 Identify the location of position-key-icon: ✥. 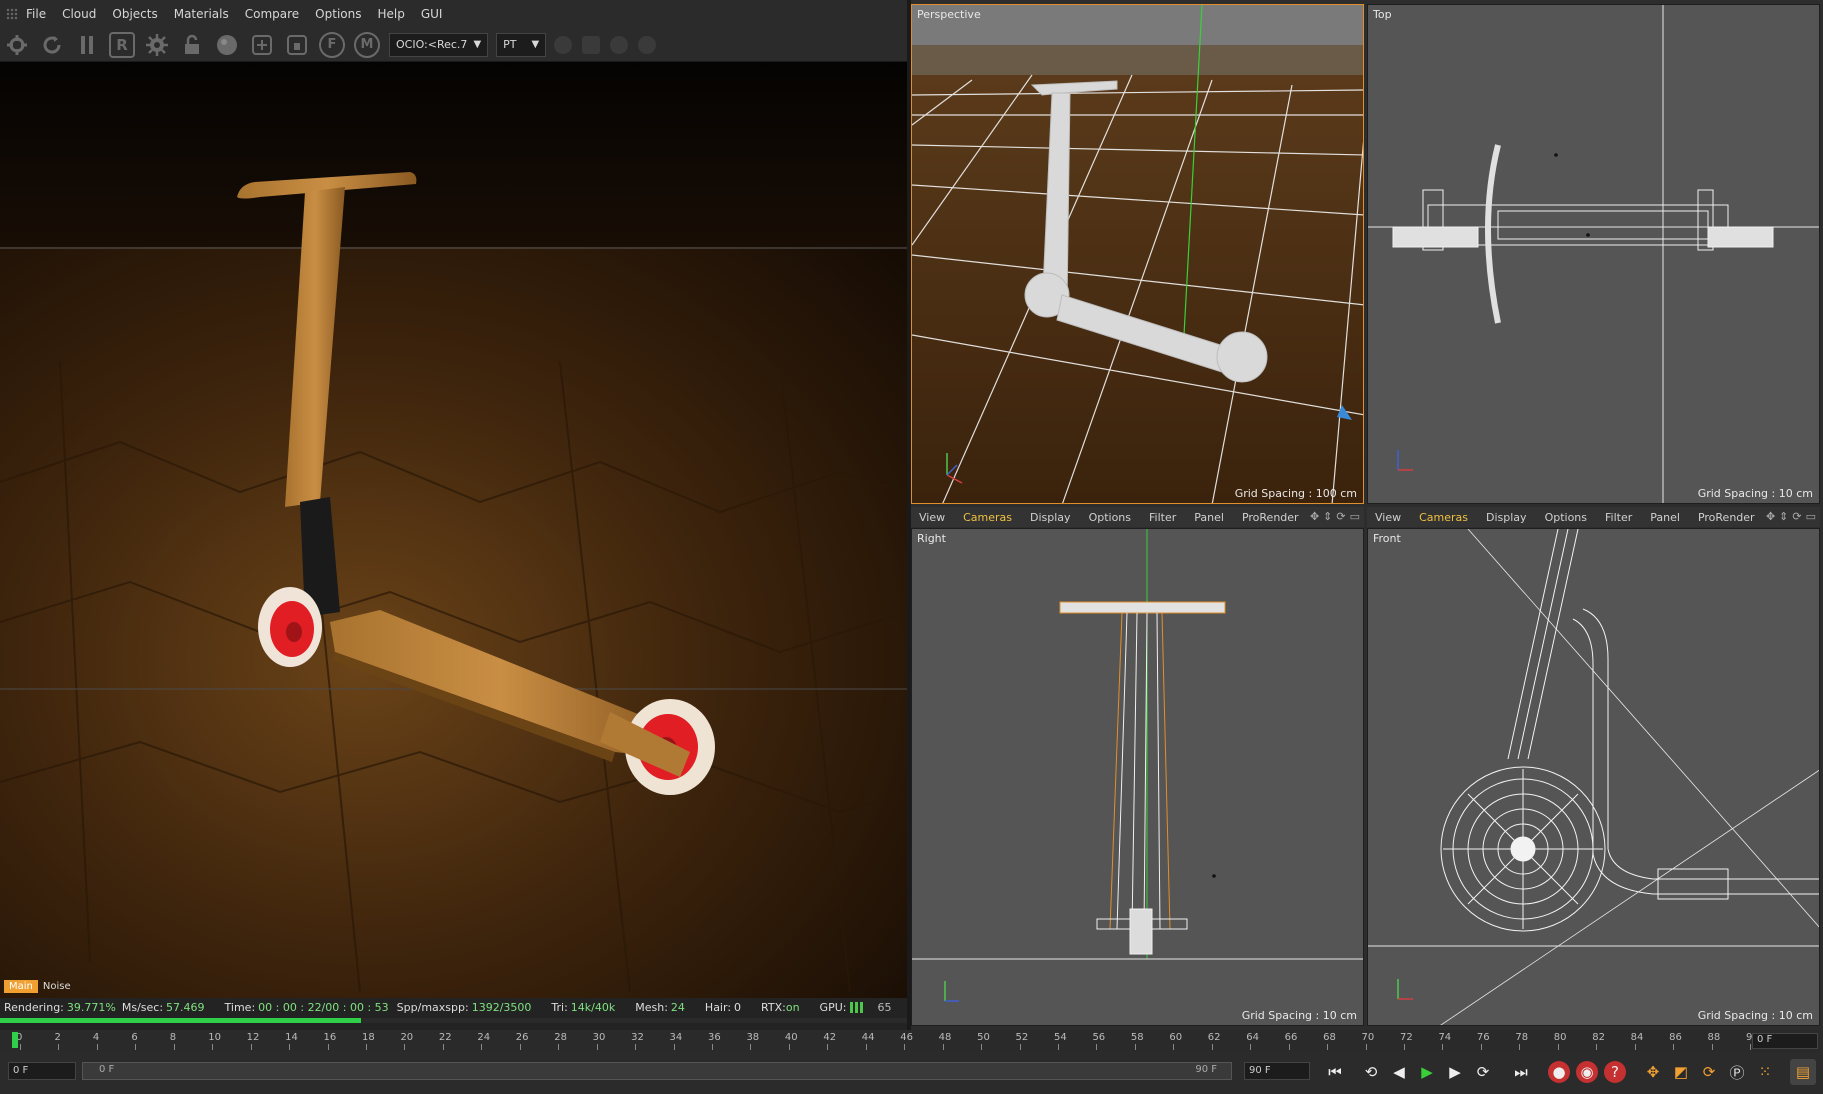
(1653, 1072).